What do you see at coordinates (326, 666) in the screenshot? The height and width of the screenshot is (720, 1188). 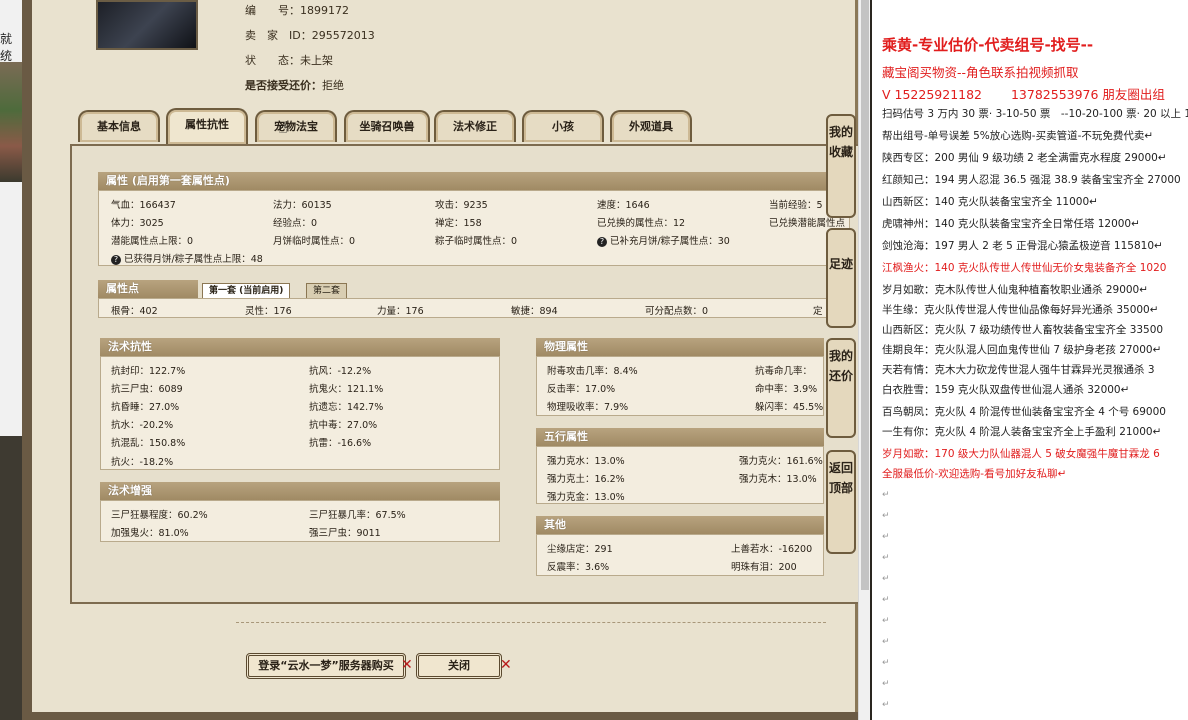 I see `login-server-buy-button: 登录“云水一梦”服务器购买` at bounding box center [326, 666].